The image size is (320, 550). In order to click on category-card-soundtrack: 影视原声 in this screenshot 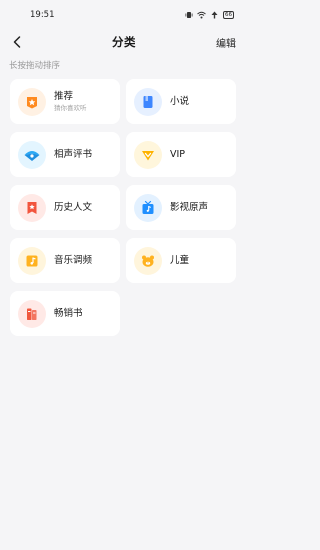, I will do `click(181, 207)`.